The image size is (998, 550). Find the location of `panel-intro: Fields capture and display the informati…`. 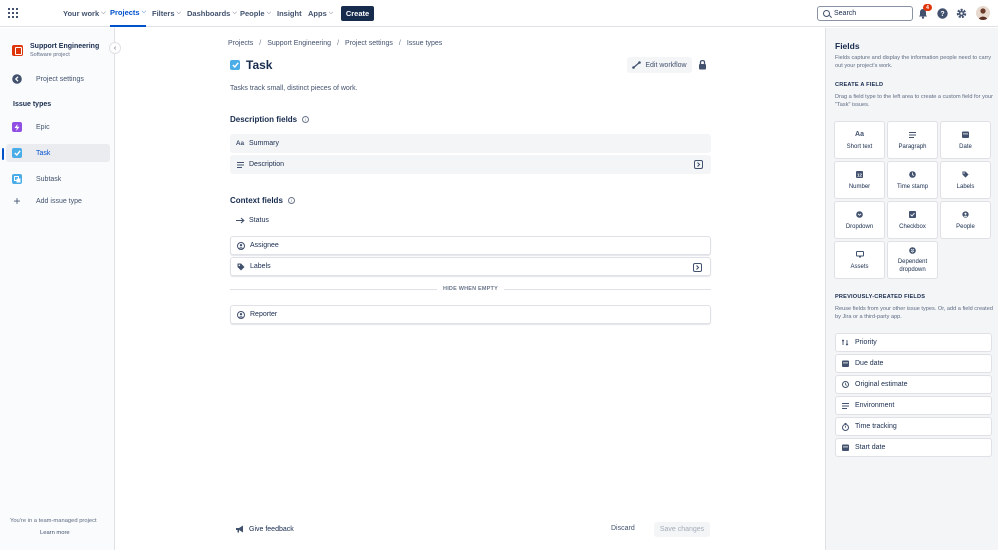

panel-intro: Fields capture and display the informati… is located at coordinates (913, 62).